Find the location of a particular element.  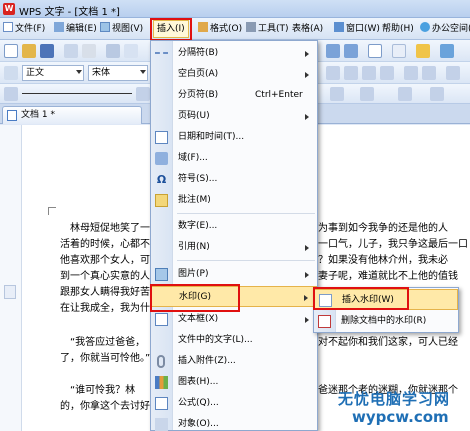

menu-view: 视图(V) is located at coordinates (121, 29).